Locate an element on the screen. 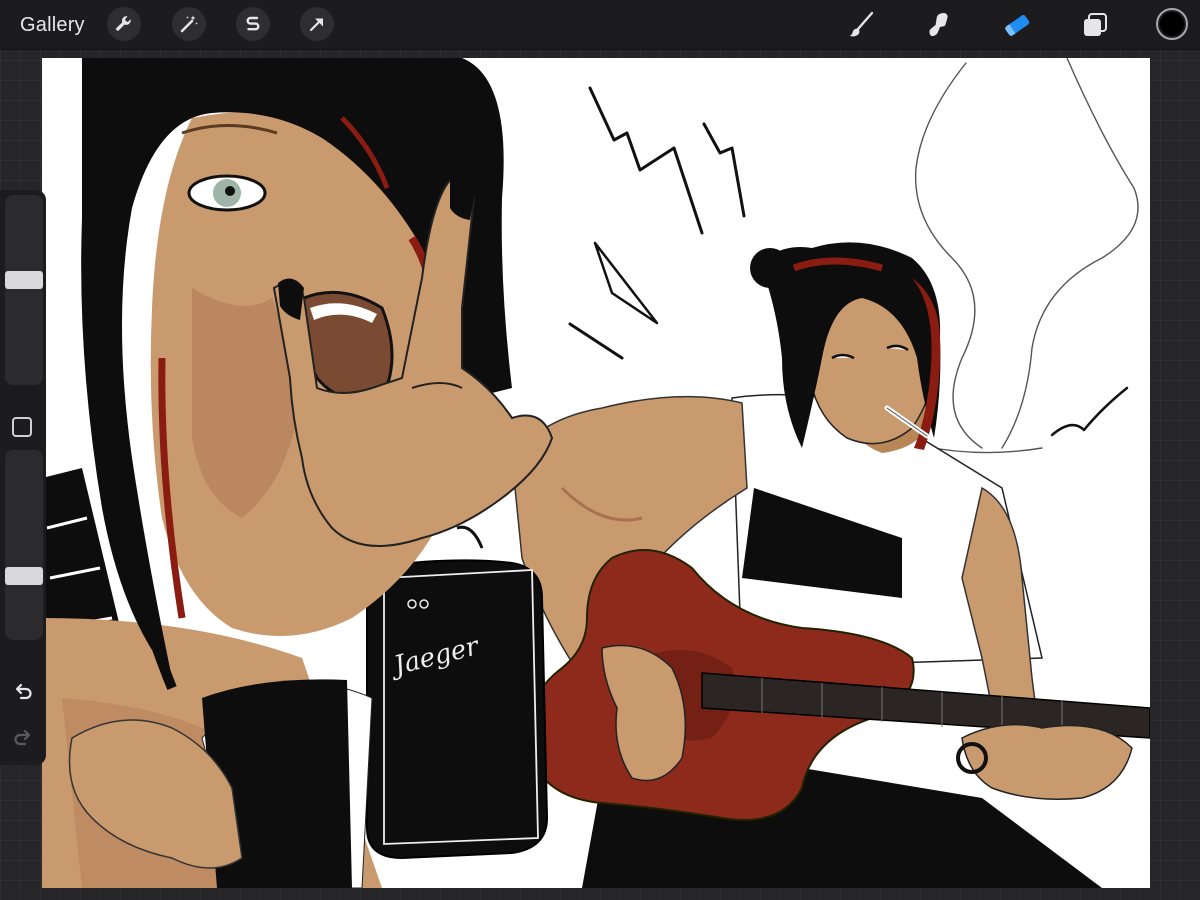 This screenshot has width=1200, height=900. current-color-swatch is located at coordinates (1172, 24).